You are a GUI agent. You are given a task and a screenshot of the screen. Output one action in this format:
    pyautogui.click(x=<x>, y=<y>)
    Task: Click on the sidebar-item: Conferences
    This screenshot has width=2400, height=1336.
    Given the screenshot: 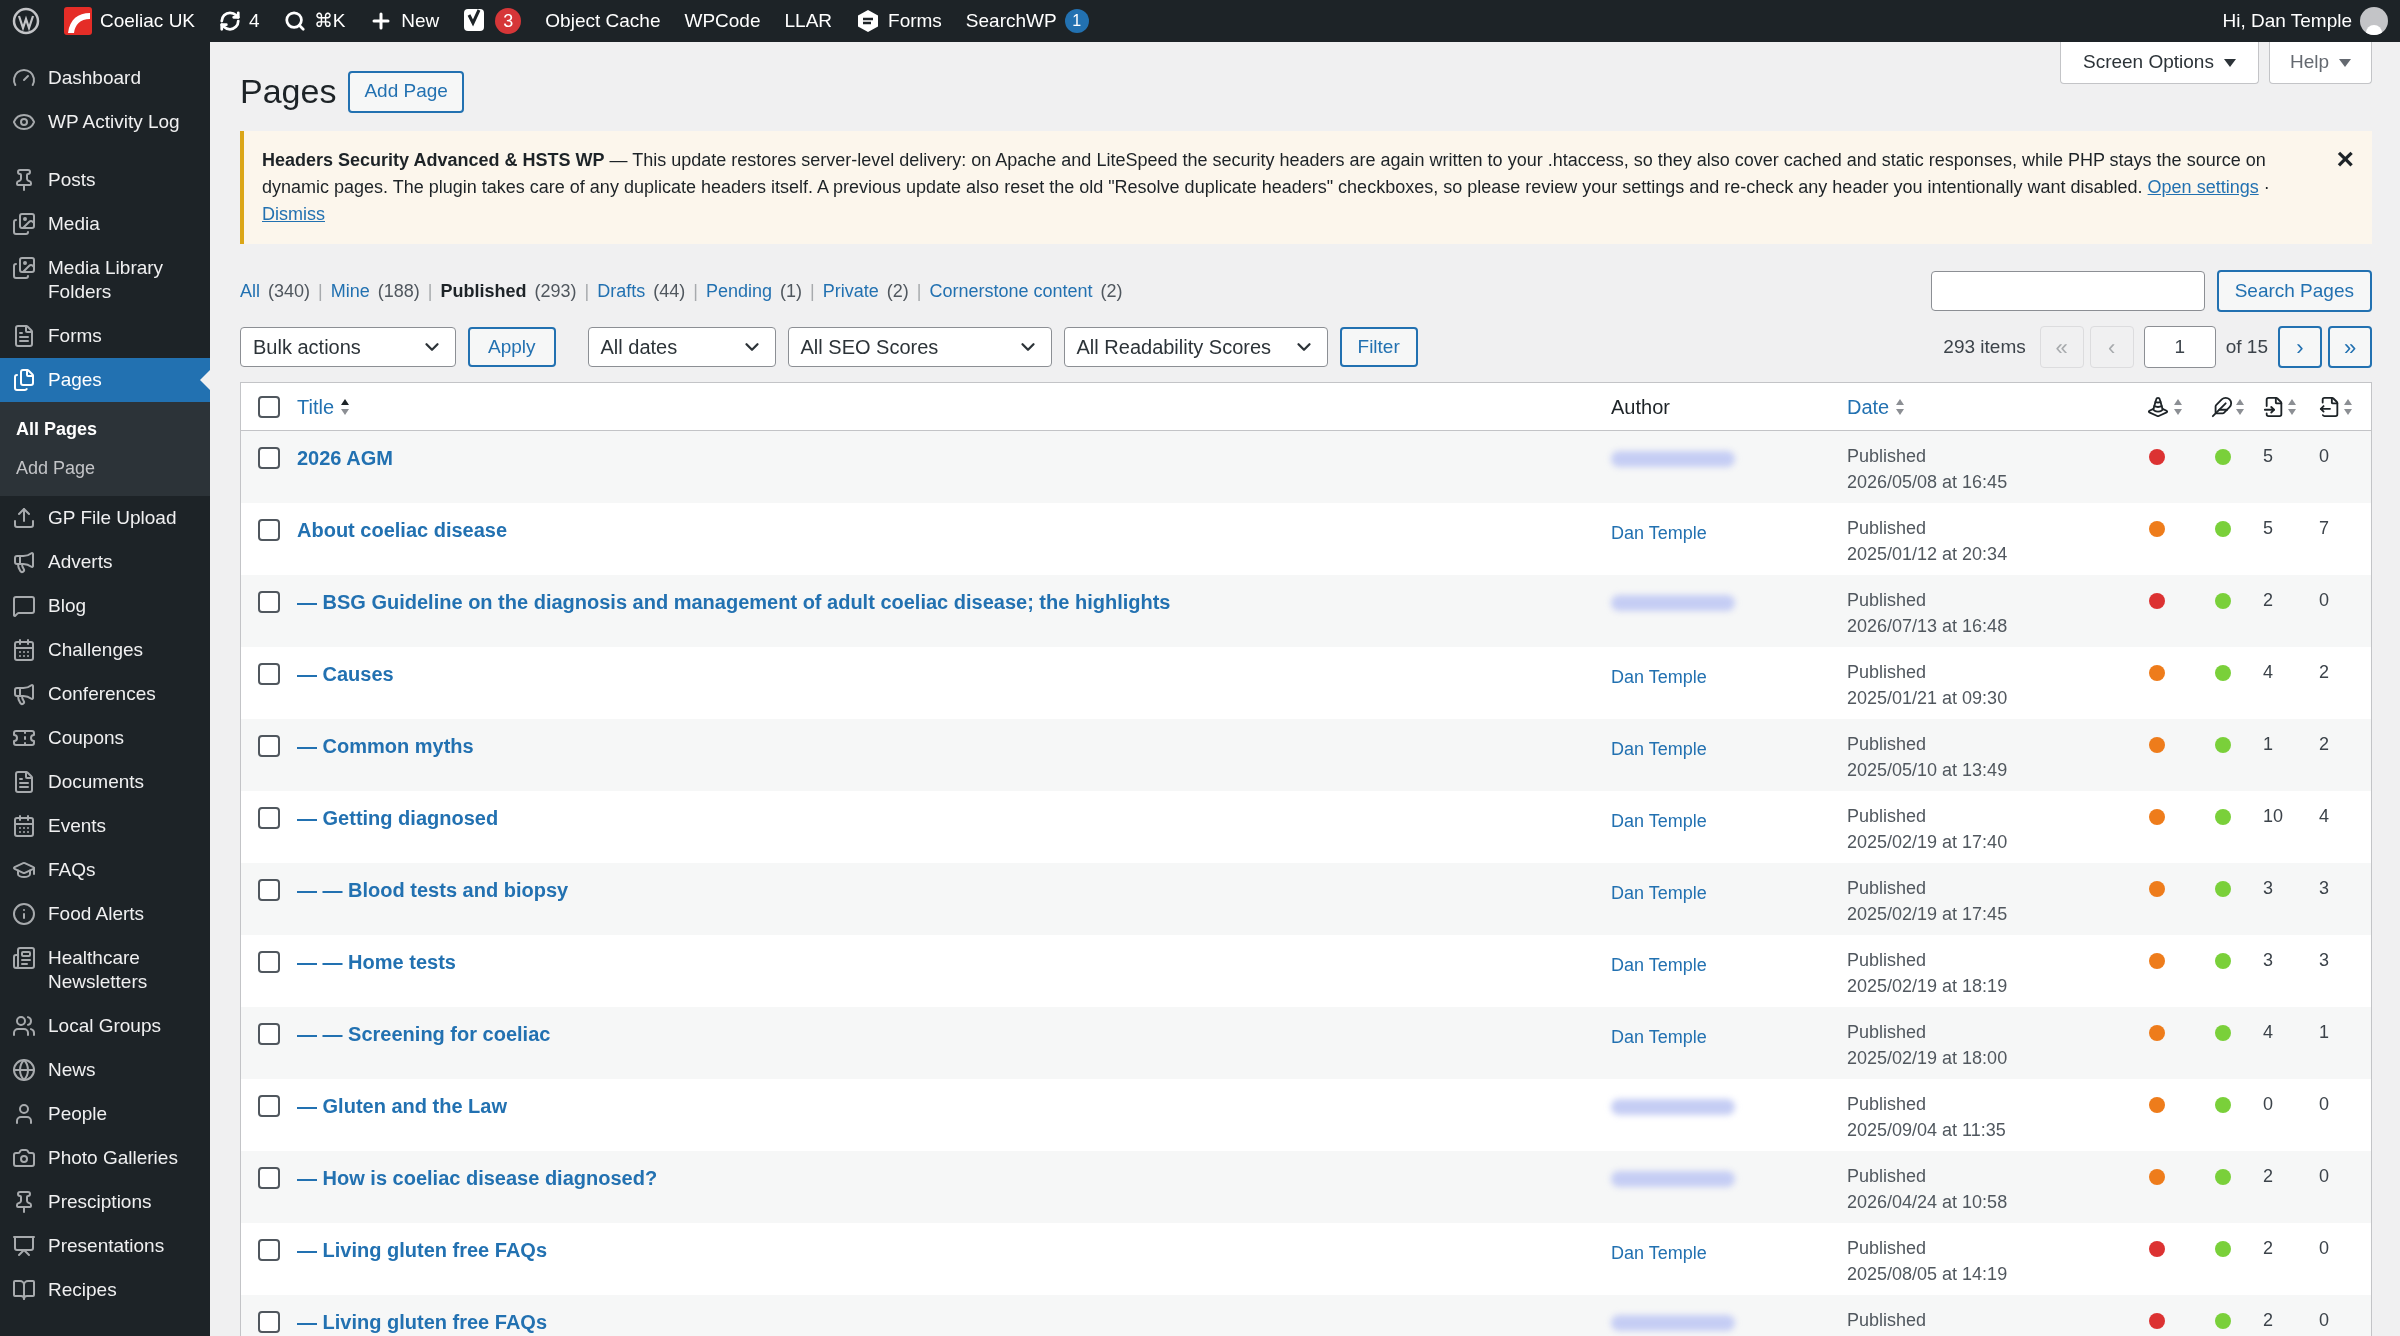 What is the action you would take?
    pyautogui.click(x=105, y=694)
    